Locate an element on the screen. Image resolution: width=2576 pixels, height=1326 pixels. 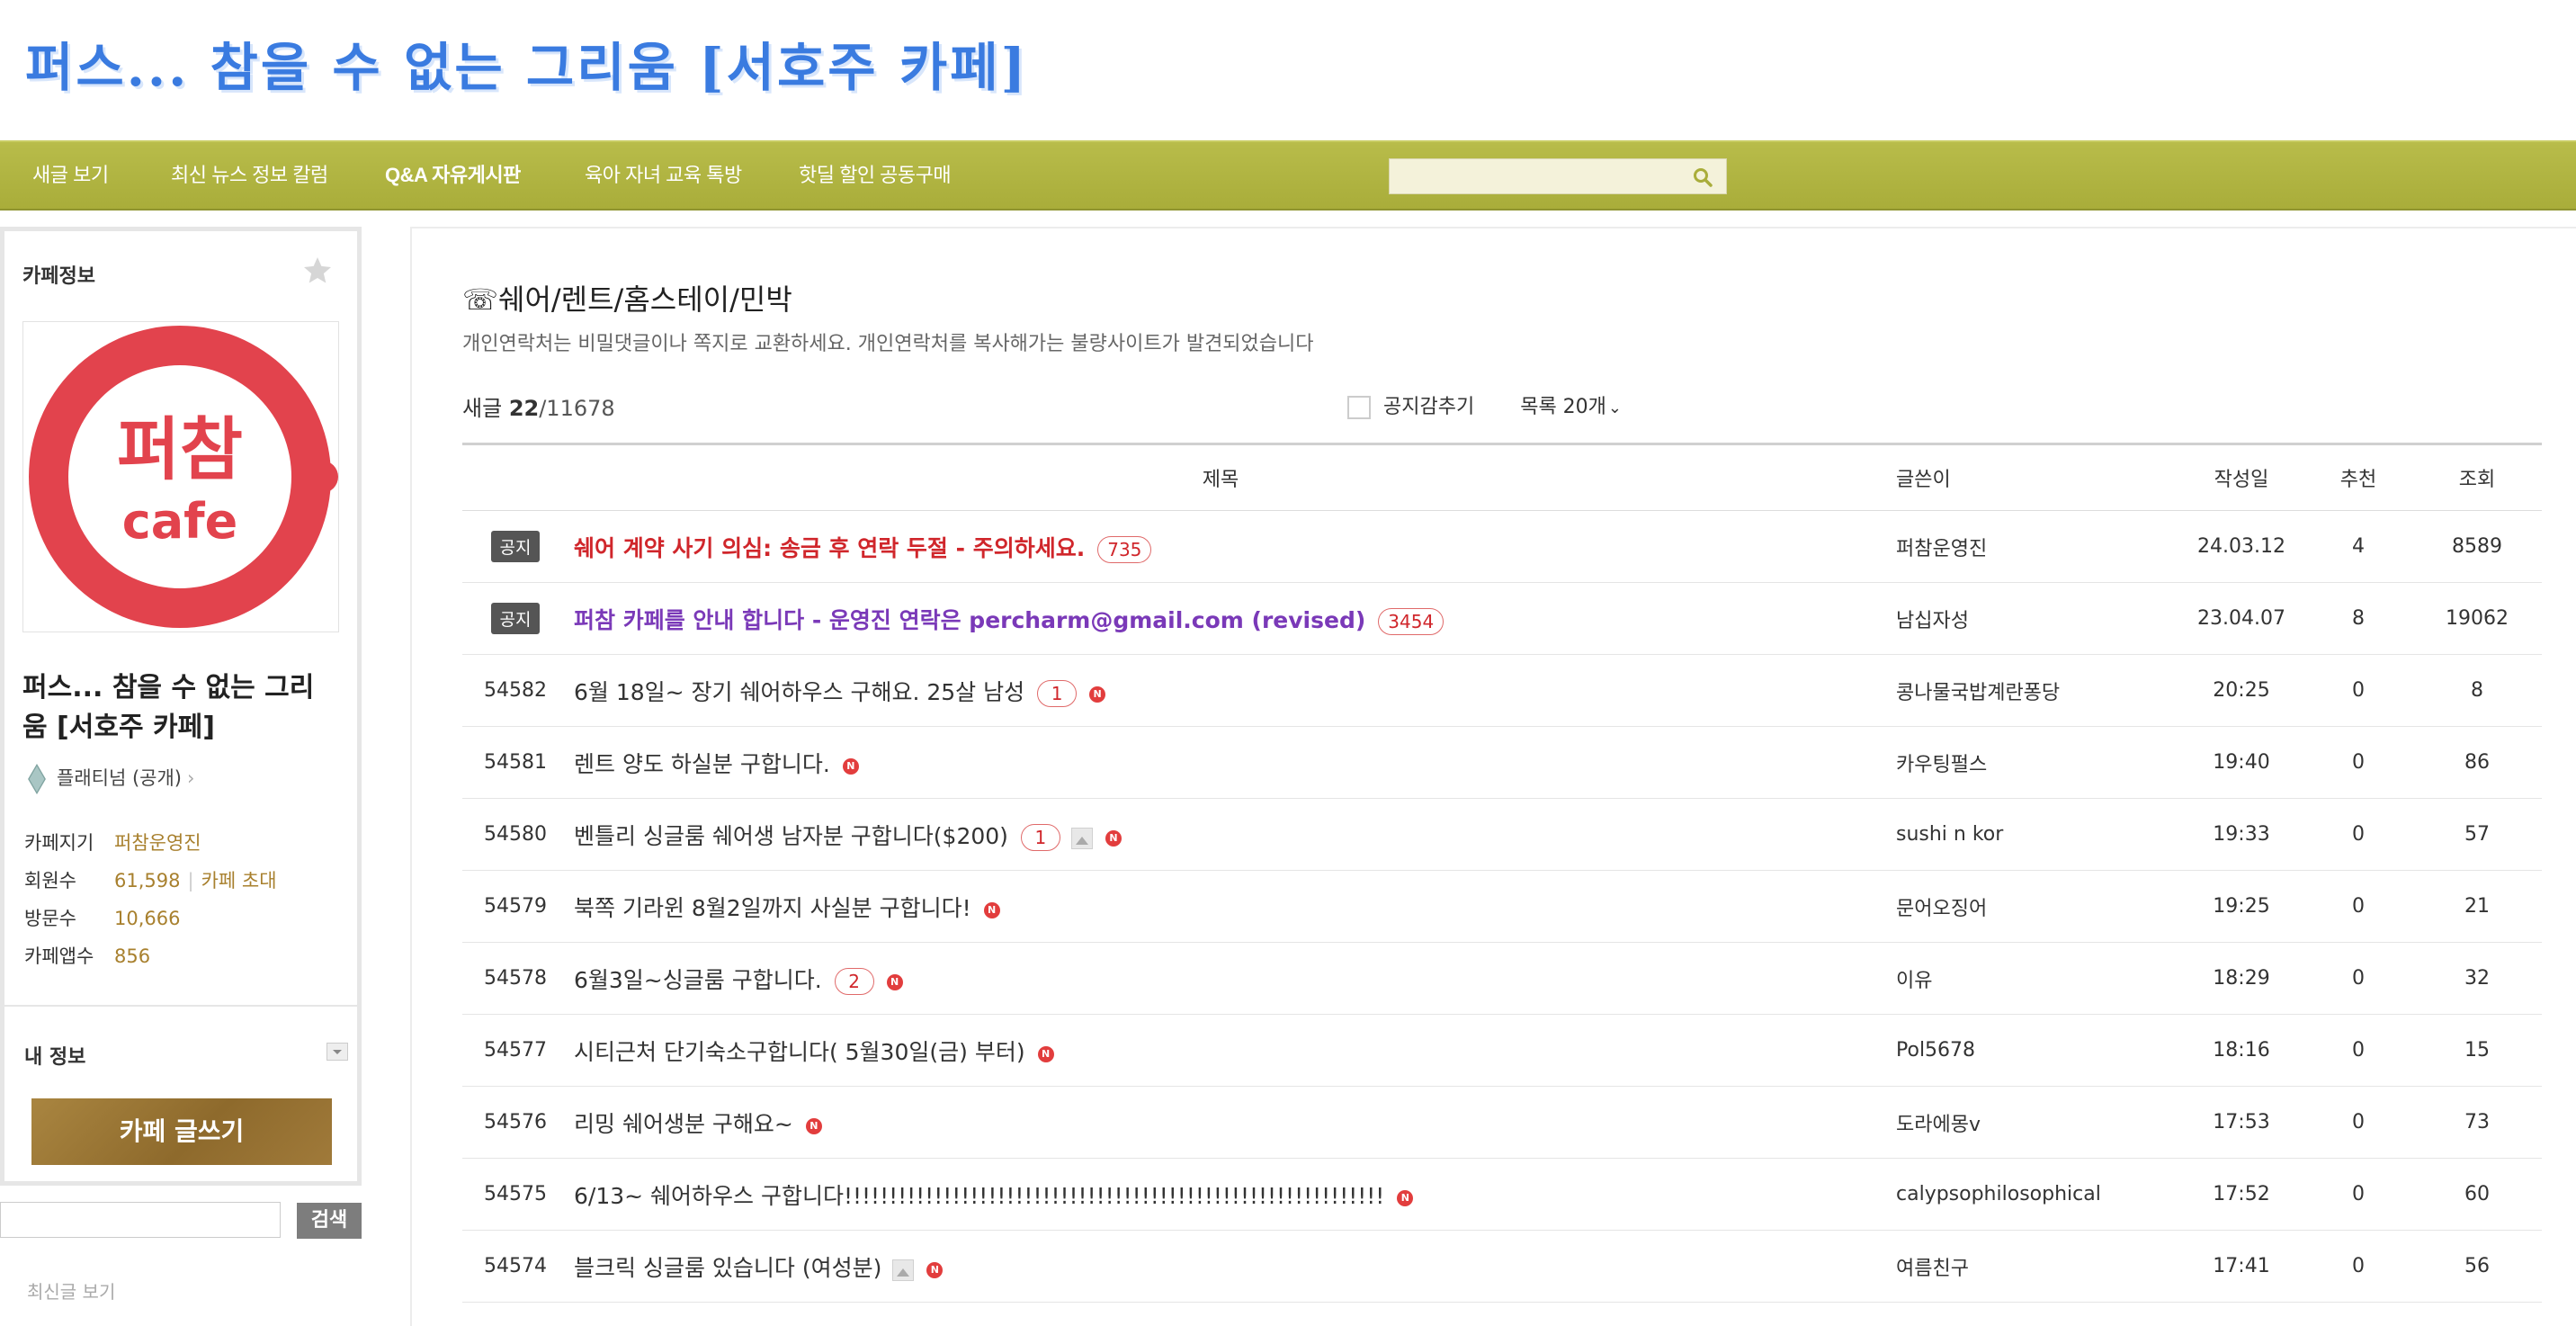
post-title-link: 쉐어 계약 사기 의심: 송금 후 연락 두절 - 주의하세요. is located at coordinates (829, 548).